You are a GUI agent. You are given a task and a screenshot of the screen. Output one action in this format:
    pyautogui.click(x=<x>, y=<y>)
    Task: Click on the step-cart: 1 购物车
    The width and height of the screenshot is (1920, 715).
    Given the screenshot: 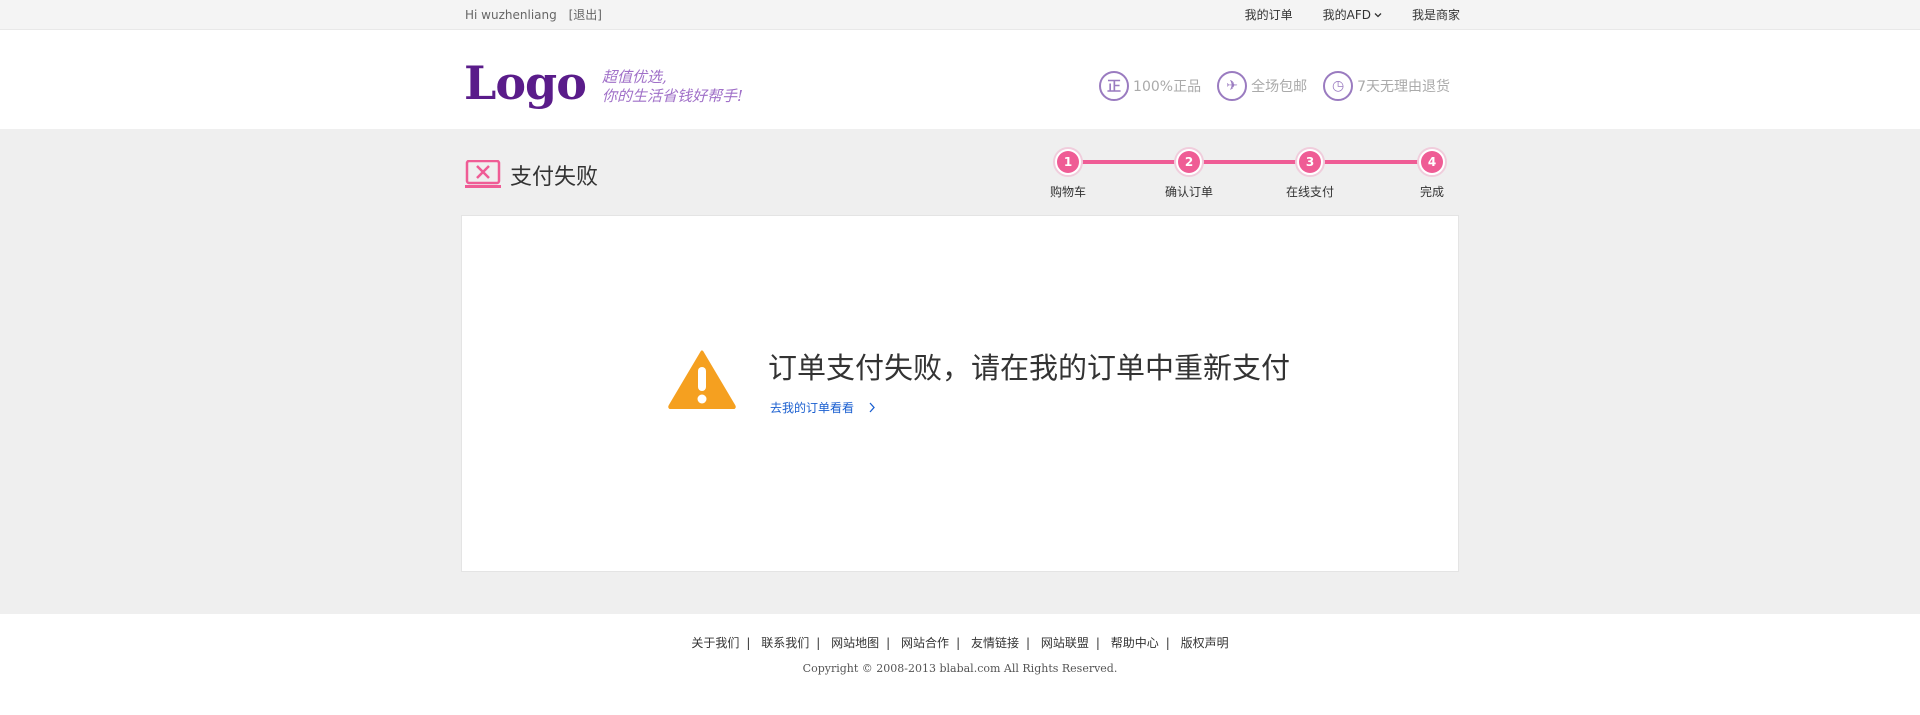 What is the action you would take?
    pyautogui.click(x=1068, y=173)
    